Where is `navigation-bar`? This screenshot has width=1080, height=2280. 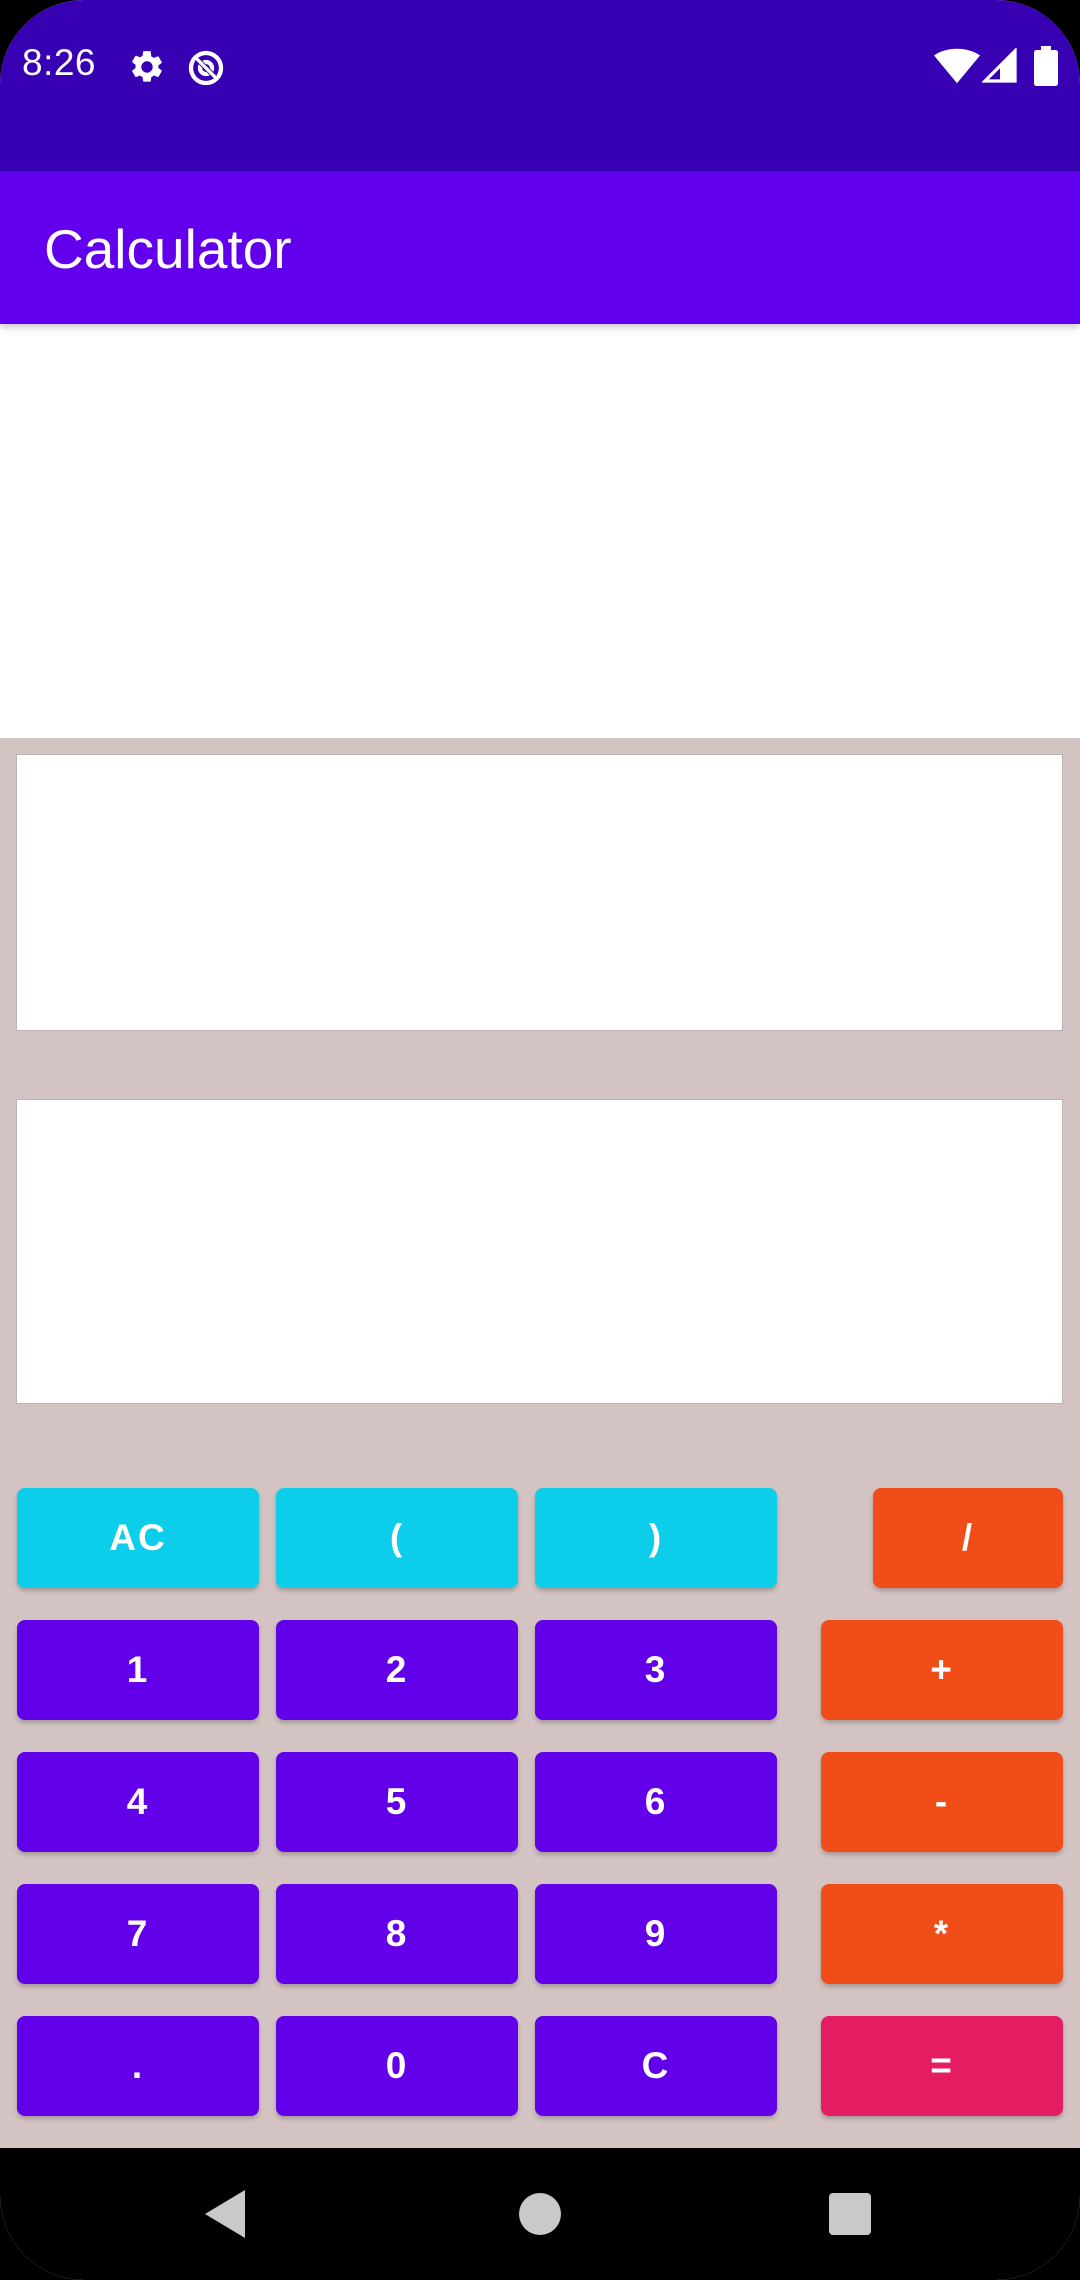
navigation-bar is located at coordinates (540, 2214).